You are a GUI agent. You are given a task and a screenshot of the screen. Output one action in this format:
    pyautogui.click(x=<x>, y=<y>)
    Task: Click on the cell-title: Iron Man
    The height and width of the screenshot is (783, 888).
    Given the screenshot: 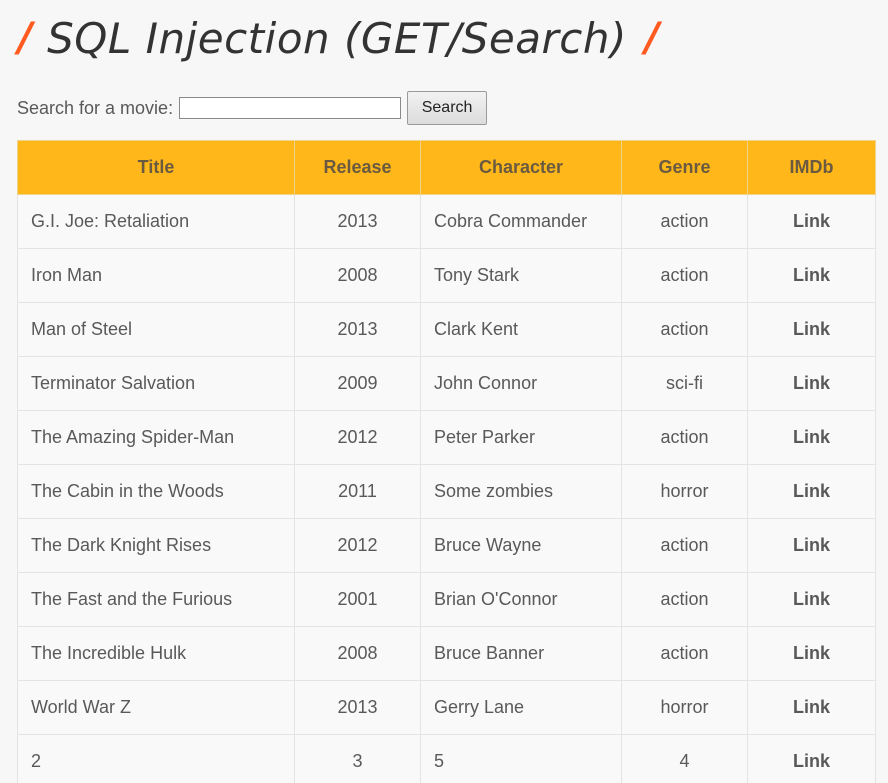 What is the action you would take?
    pyautogui.click(x=156, y=275)
    